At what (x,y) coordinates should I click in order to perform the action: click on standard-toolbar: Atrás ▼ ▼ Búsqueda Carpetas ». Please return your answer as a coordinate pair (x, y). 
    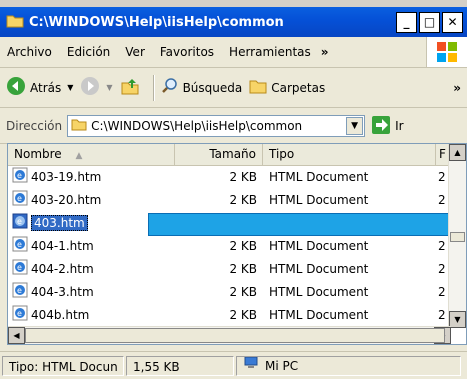
    Looking at the image, I should click on (233, 88).